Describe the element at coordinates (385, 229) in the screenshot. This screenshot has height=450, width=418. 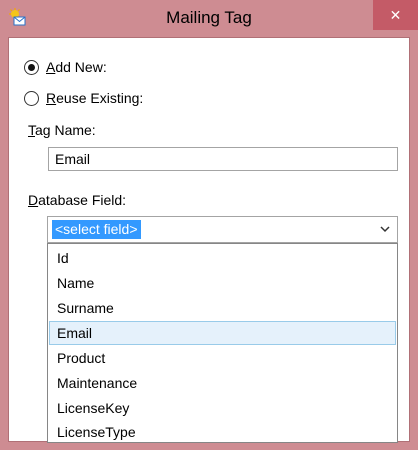
I see `chevron-down-icon` at that location.